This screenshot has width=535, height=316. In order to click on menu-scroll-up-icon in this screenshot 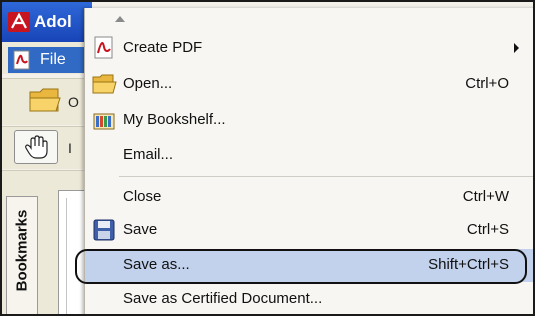, I will do `click(120, 19)`.